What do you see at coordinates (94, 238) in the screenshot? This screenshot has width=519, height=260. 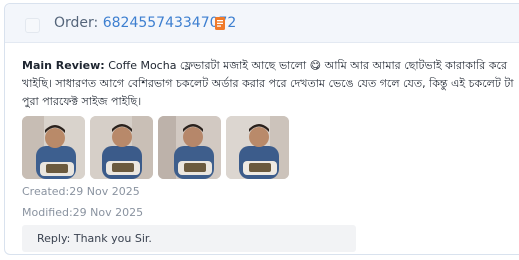 I see `reply-text: Reply: Thank you Sir.` at bounding box center [94, 238].